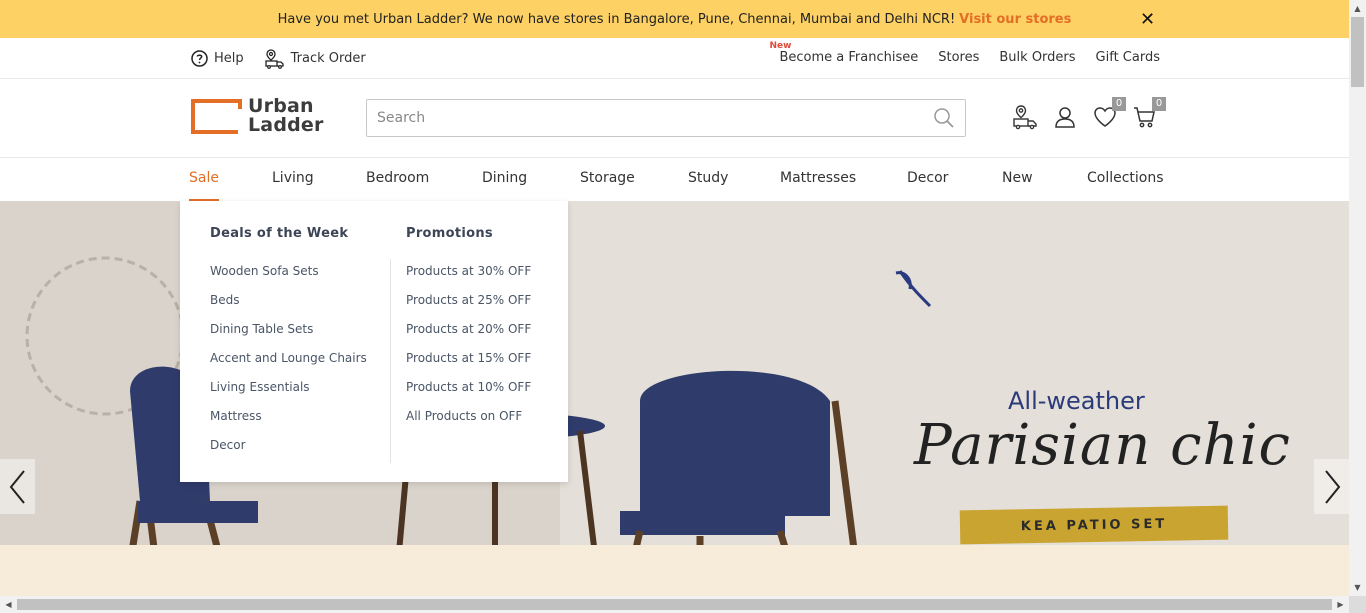 This screenshot has width=1366, height=613. What do you see at coordinates (236, 416) in the screenshot?
I see `menu-link-mattress: Mattress` at bounding box center [236, 416].